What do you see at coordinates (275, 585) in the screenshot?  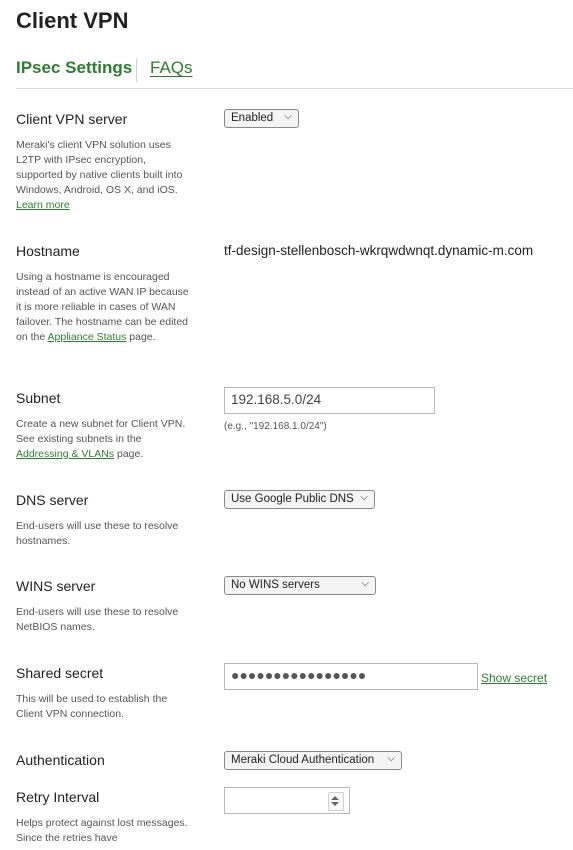 I see `wins-server-value: No WINS servers` at bounding box center [275, 585].